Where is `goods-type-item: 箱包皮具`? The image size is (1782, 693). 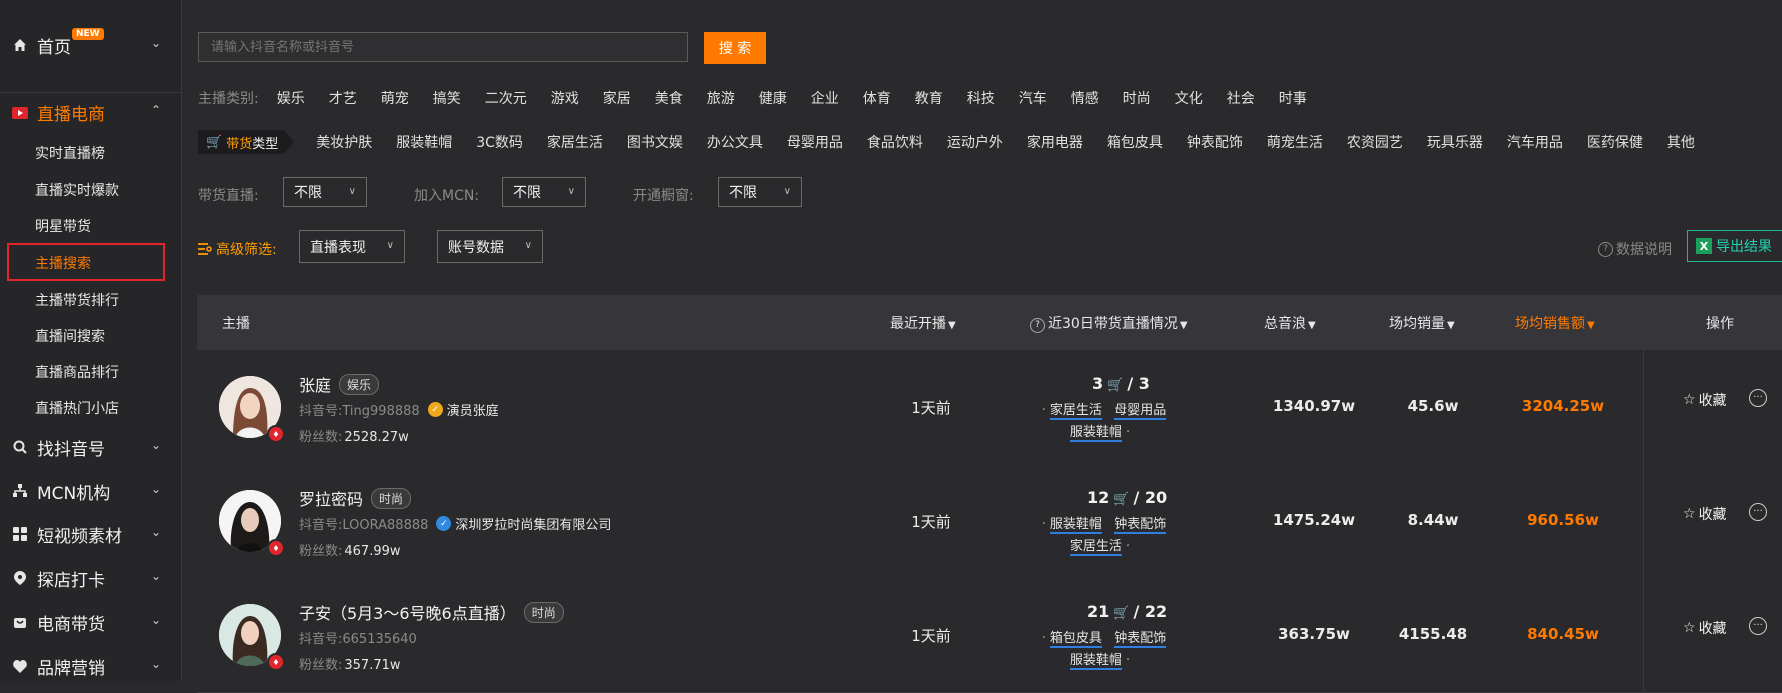 goods-type-item: 箱包皮具 is located at coordinates (1135, 142).